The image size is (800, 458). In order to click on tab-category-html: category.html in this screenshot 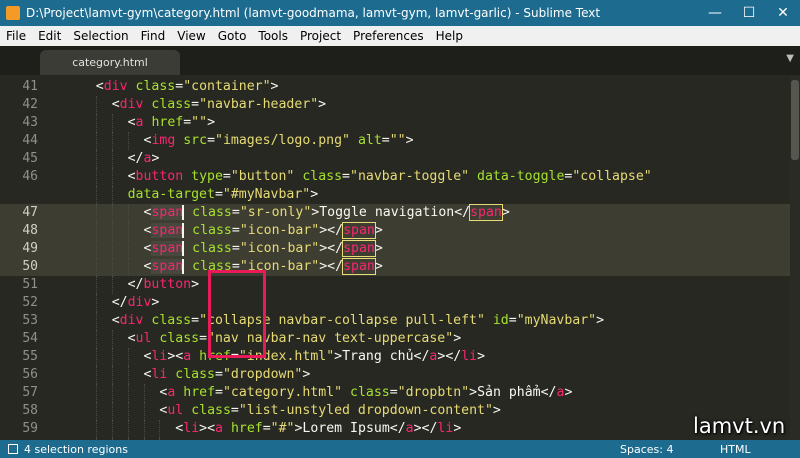, I will do `click(110, 62)`.